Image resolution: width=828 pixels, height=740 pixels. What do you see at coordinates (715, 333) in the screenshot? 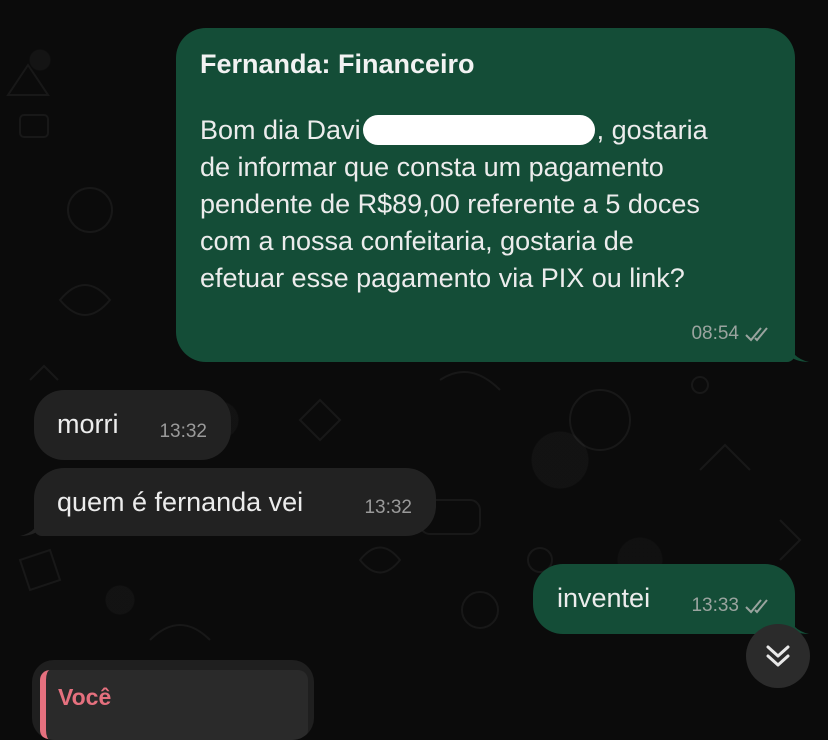
I see `message-time: 08:54` at bounding box center [715, 333].